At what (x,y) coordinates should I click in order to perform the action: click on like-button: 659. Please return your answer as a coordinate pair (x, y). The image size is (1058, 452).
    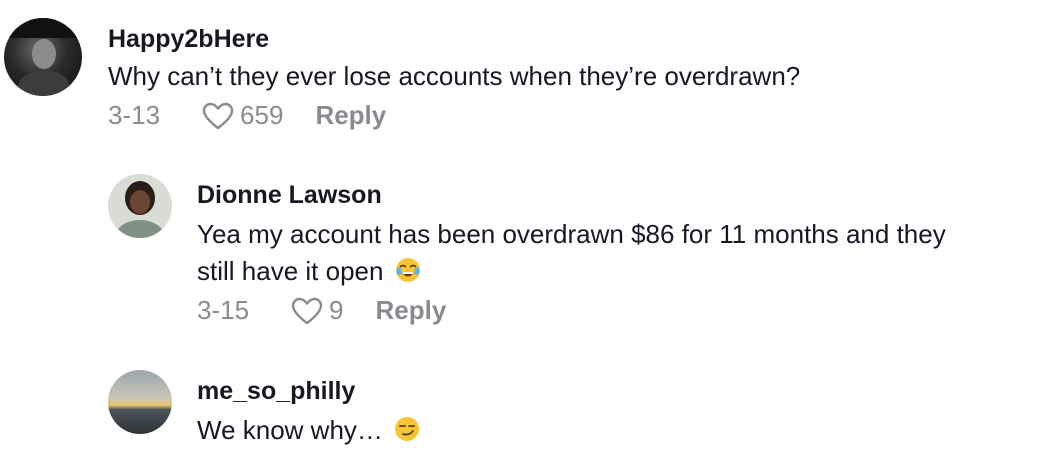
    Looking at the image, I should click on (242, 115).